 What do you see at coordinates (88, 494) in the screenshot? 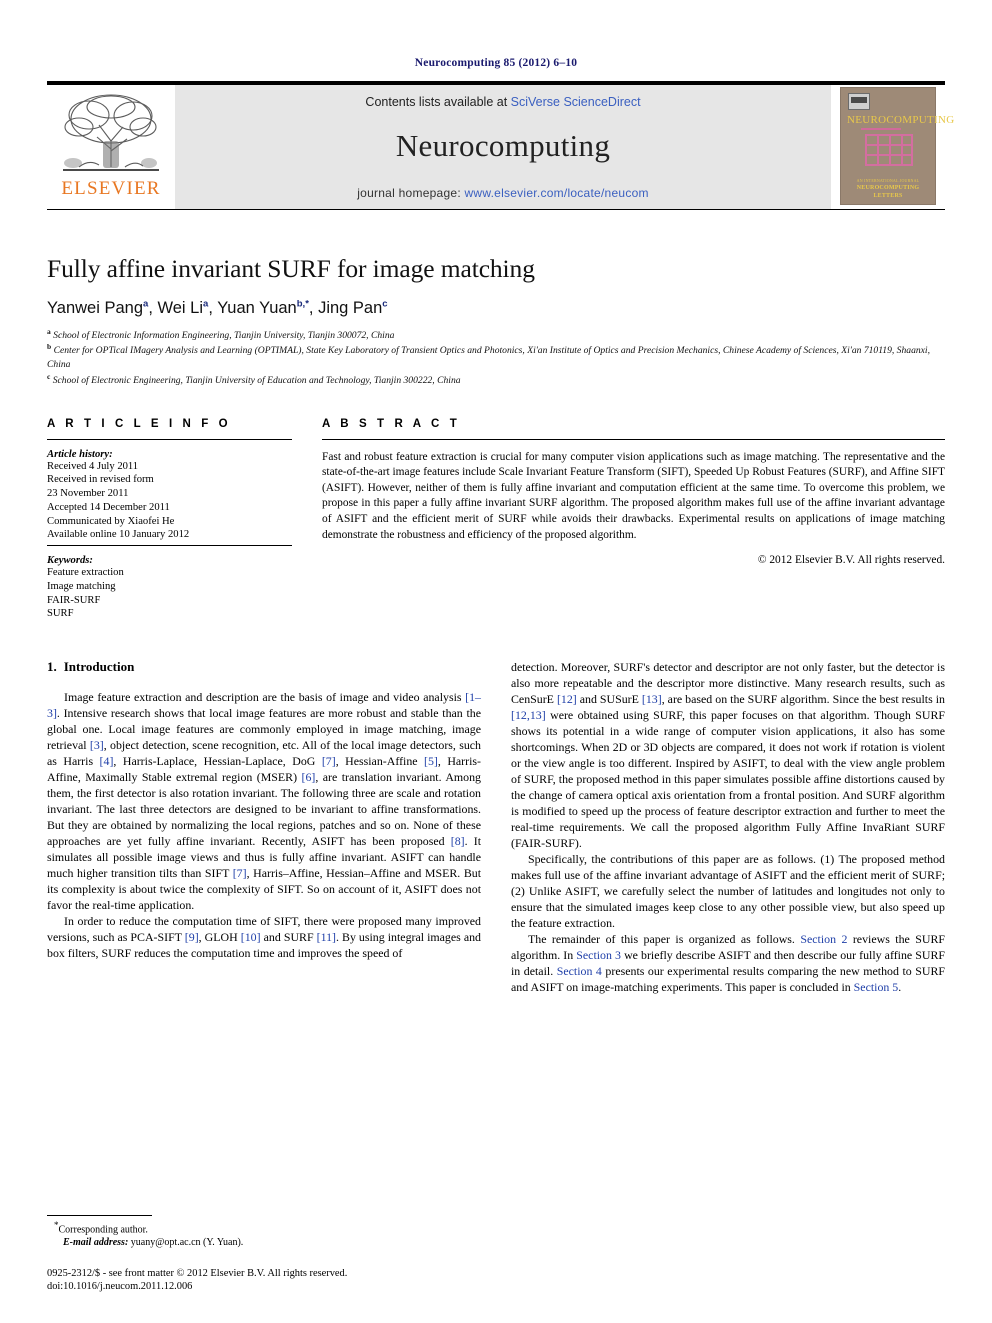
I see `history-line: 23 November 2011` at bounding box center [88, 494].